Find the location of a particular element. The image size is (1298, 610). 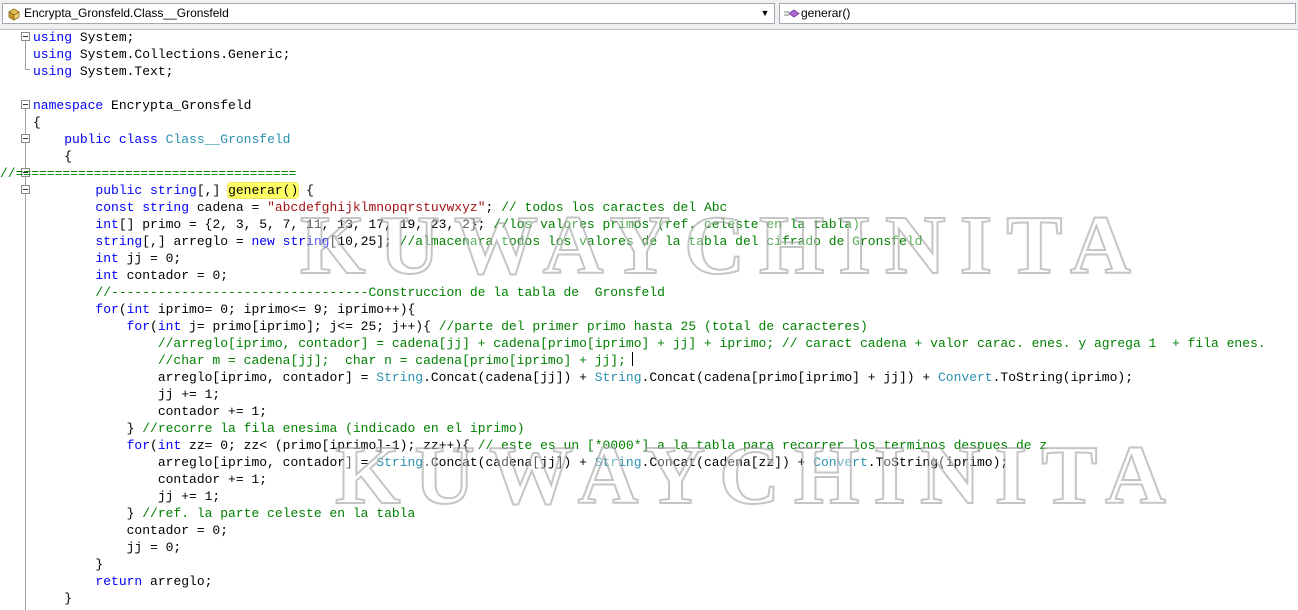

code-token: arreglo[iprimo, contador] = is located at coordinates (267, 462).